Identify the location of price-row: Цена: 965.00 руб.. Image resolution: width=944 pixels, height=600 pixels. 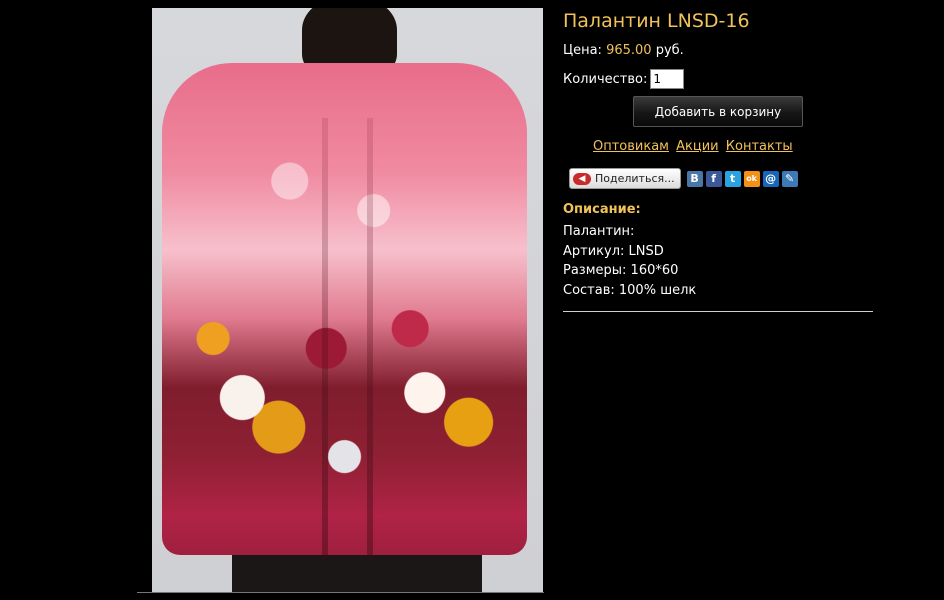
(623, 50).